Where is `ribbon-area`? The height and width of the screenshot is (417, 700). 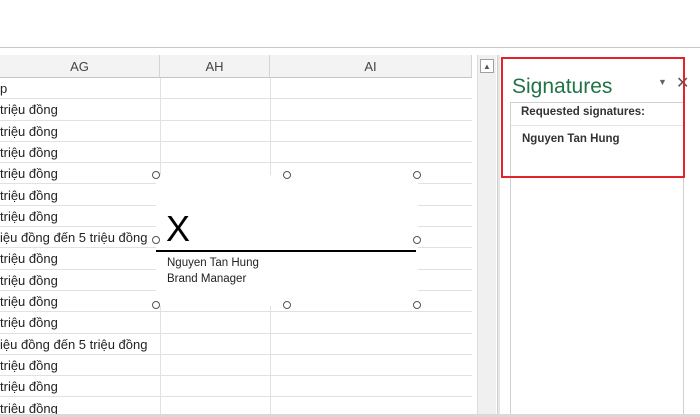
ribbon-area is located at coordinates (350, 24).